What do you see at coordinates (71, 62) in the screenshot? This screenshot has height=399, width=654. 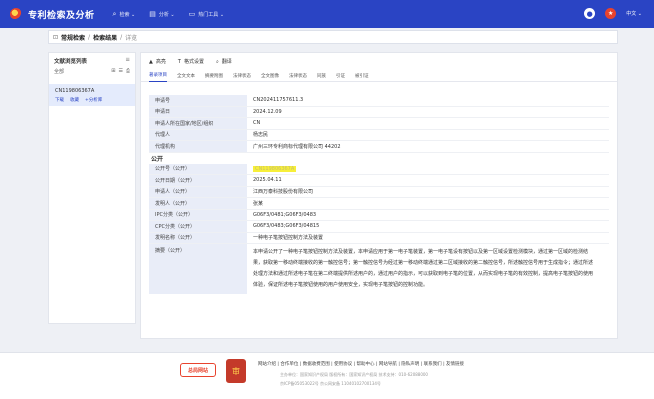 I see `list-title-text: 文献浏览列表` at bounding box center [71, 62].